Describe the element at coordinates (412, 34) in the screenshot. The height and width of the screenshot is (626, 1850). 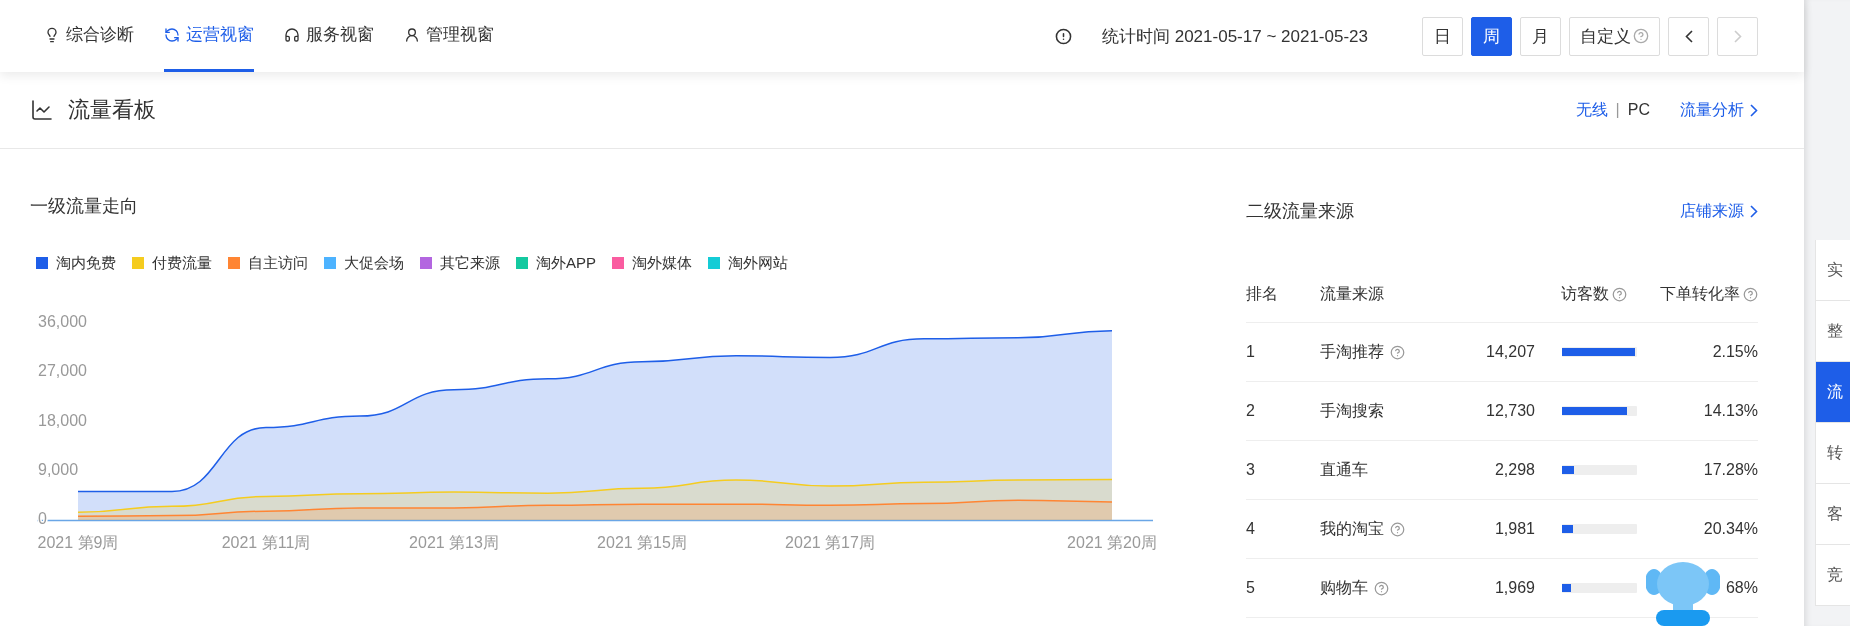
I see `person-icon` at that location.